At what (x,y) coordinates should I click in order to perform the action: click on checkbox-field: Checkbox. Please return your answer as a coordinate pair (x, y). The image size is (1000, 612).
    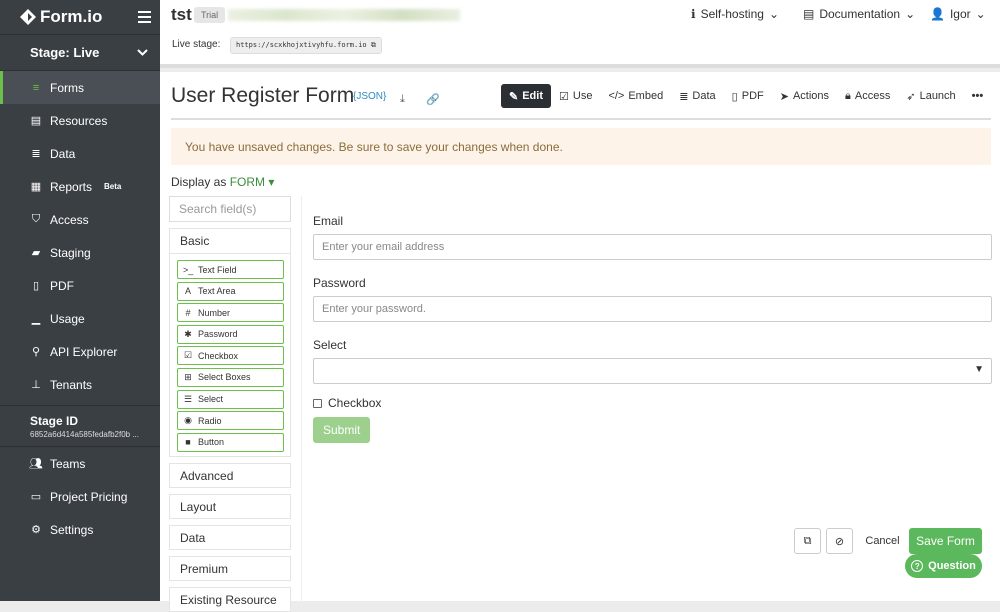
    Looking at the image, I should click on (347, 403).